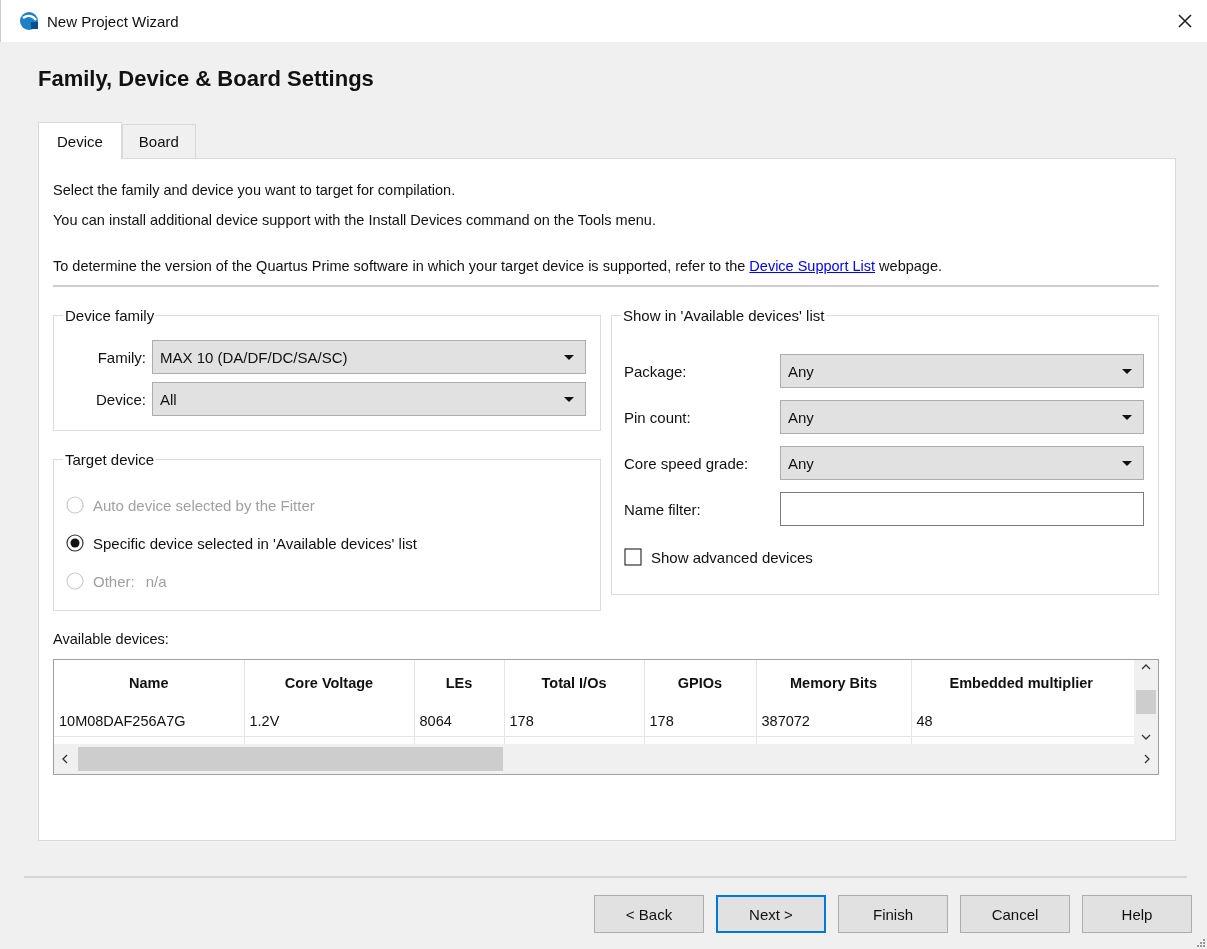 Image resolution: width=1207 pixels, height=949 pixels. Describe the element at coordinates (1146, 667) in the screenshot. I see `scroll-up-icon` at that location.